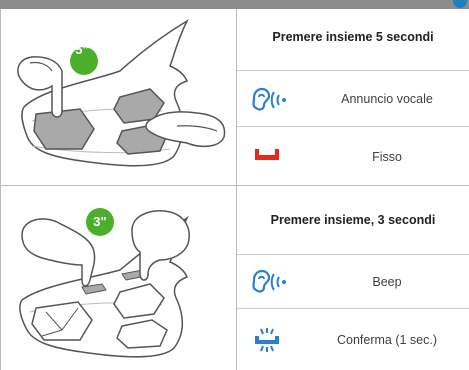 Image resolution: width=469 pixels, height=370 pixels. I want to click on column-divider, so click(236, 189).